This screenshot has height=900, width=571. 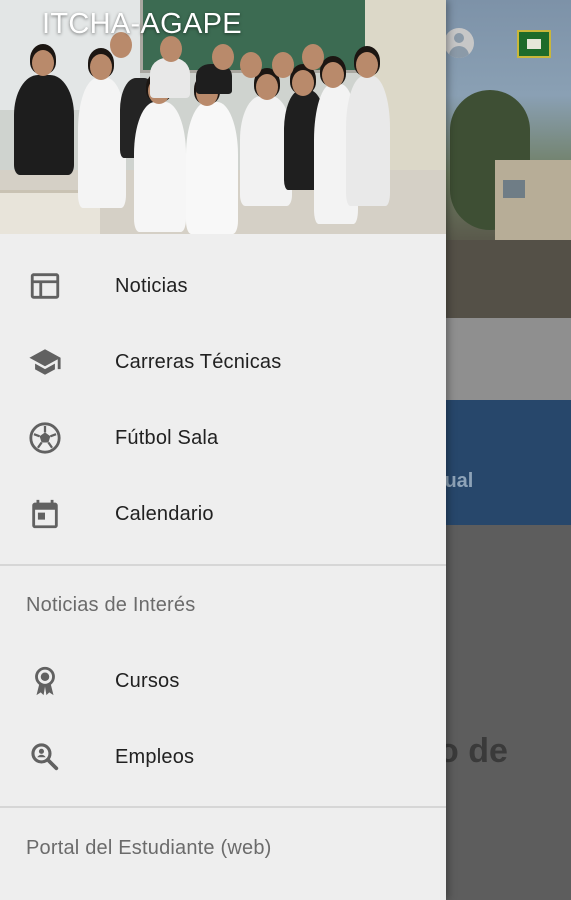 What do you see at coordinates (223, 514) in the screenshot?
I see `nav-item-calendario: Calendario` at bounding box center [223, 514].